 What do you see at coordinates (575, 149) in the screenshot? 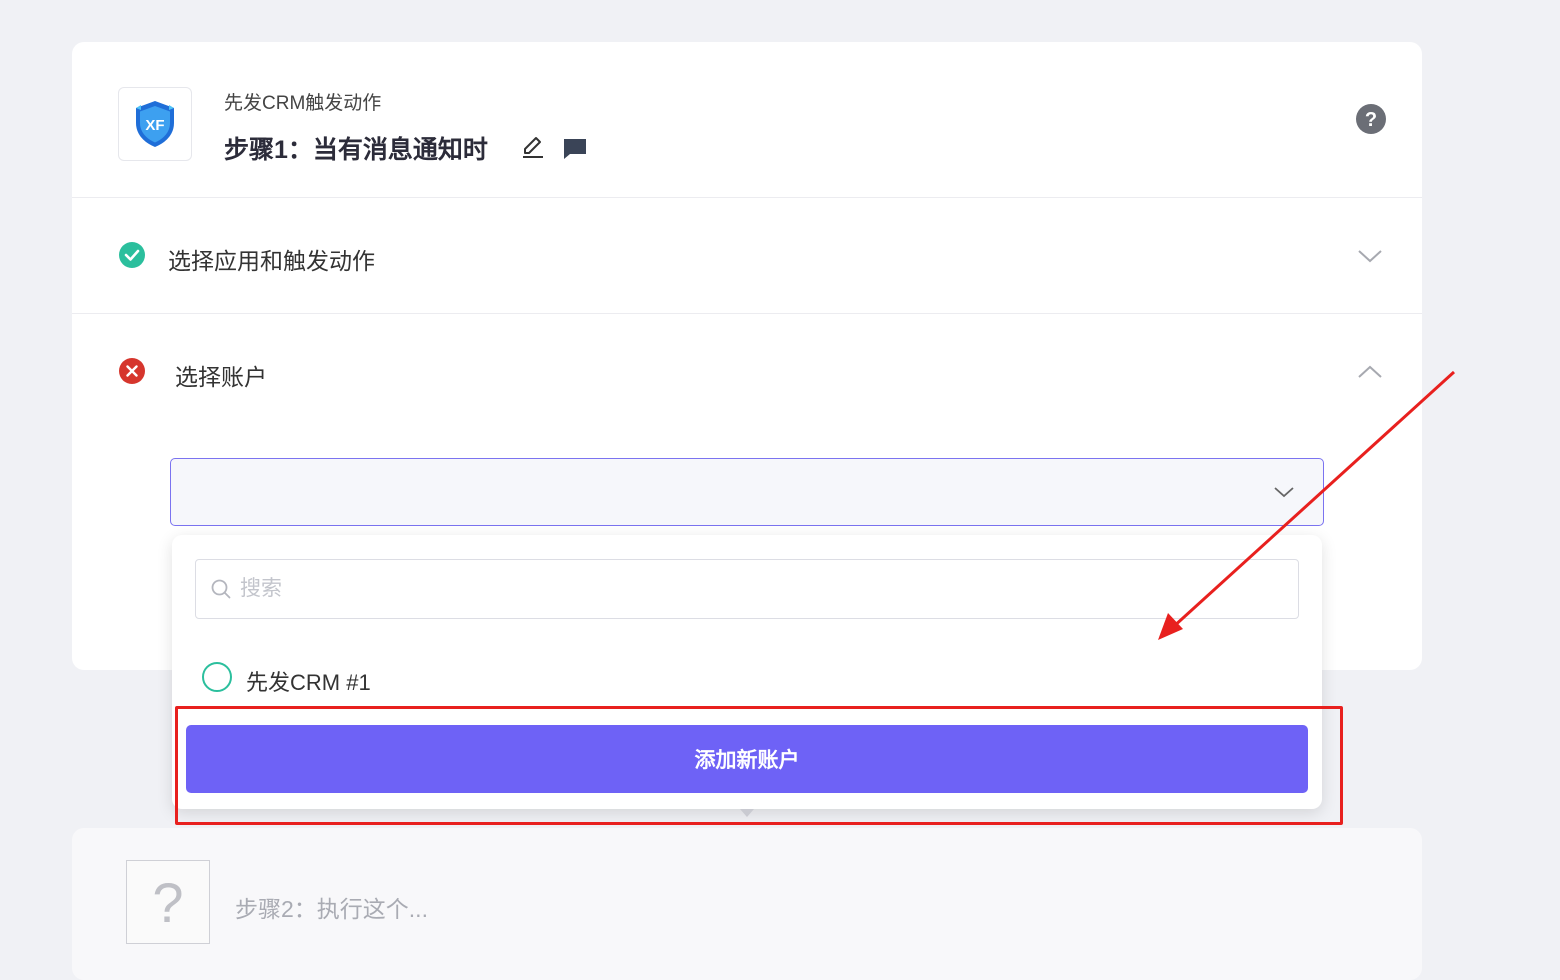
I see `comment-icon` at bounding box center [575, 149].